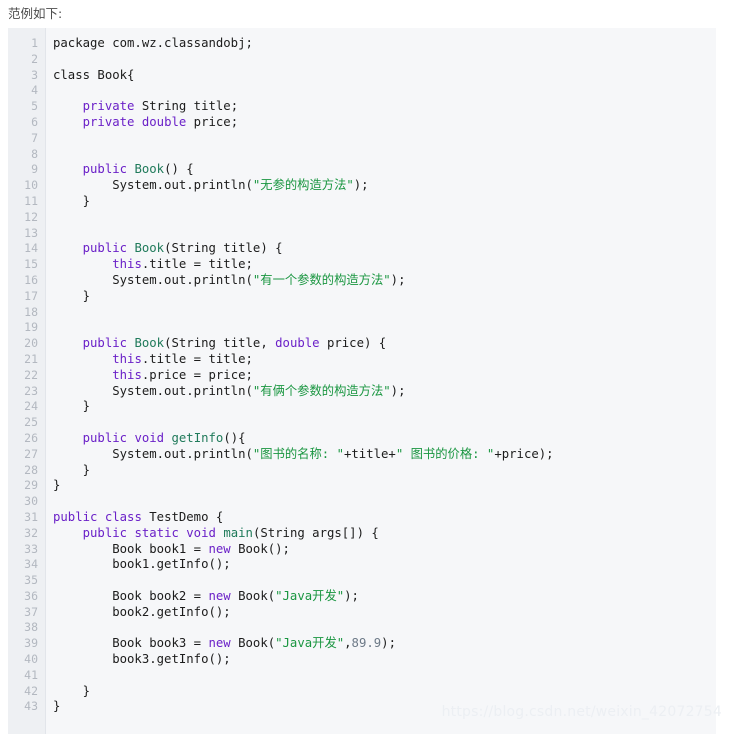  What do you see at coordinates (524, 453) in the screenshot?
I see `code-token: +price);` at bounding box center [524, 453].